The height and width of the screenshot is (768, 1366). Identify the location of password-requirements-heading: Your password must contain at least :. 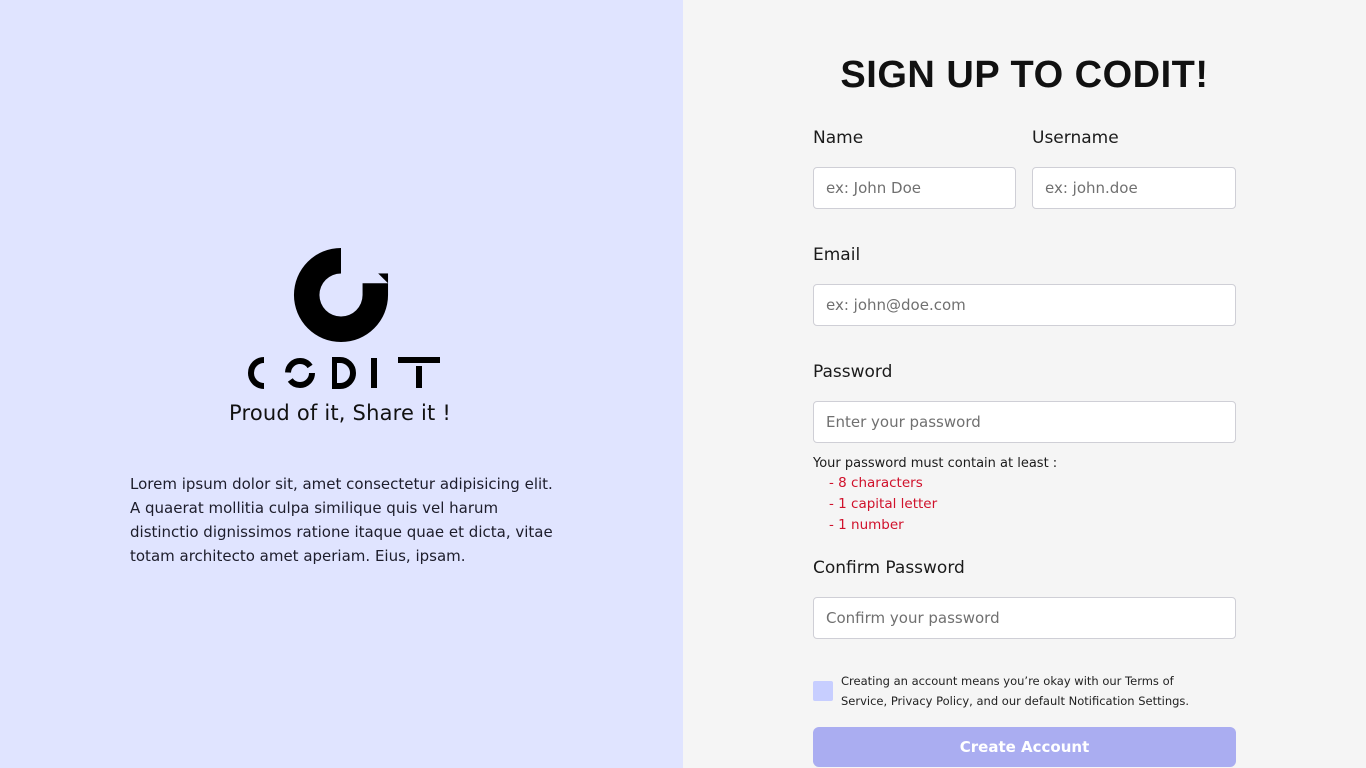
(935, 463).